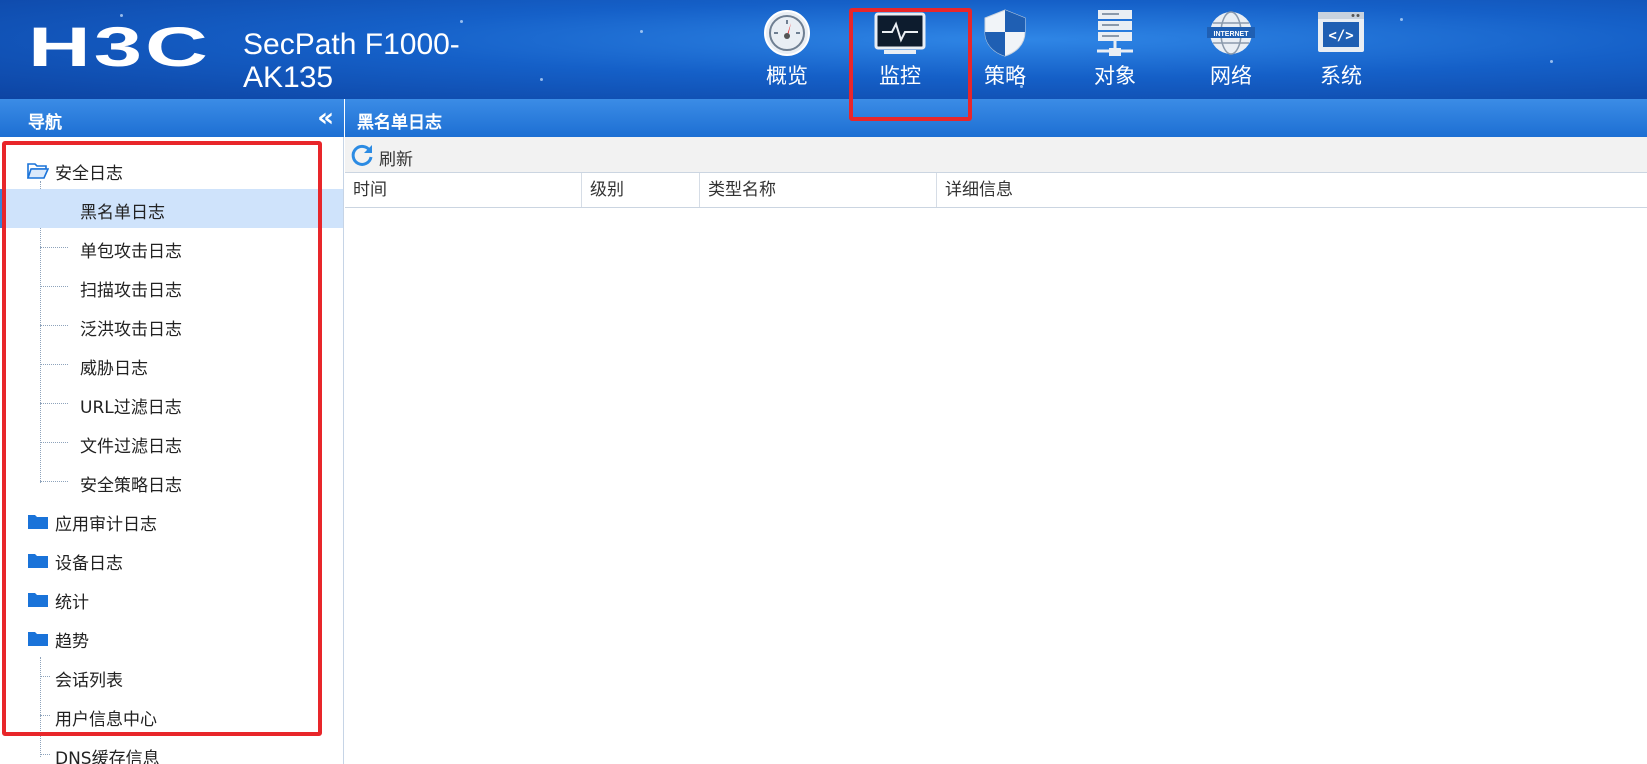 The height and width of the screenshot is (764, 1647). Describe the element at coordinates (119, 46) in the screenshot. I see `h3c-logo: H3C` at that location.